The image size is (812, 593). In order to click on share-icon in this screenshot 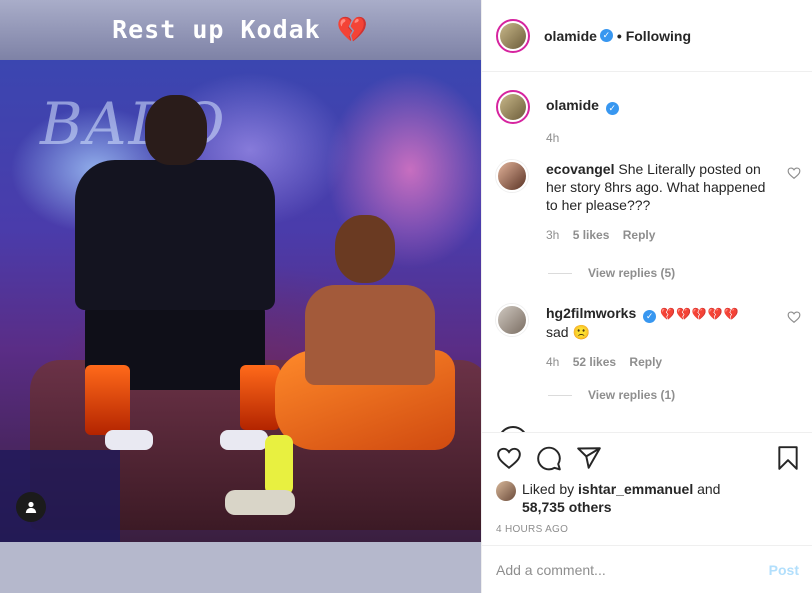, I will do `click(589, 458)`.